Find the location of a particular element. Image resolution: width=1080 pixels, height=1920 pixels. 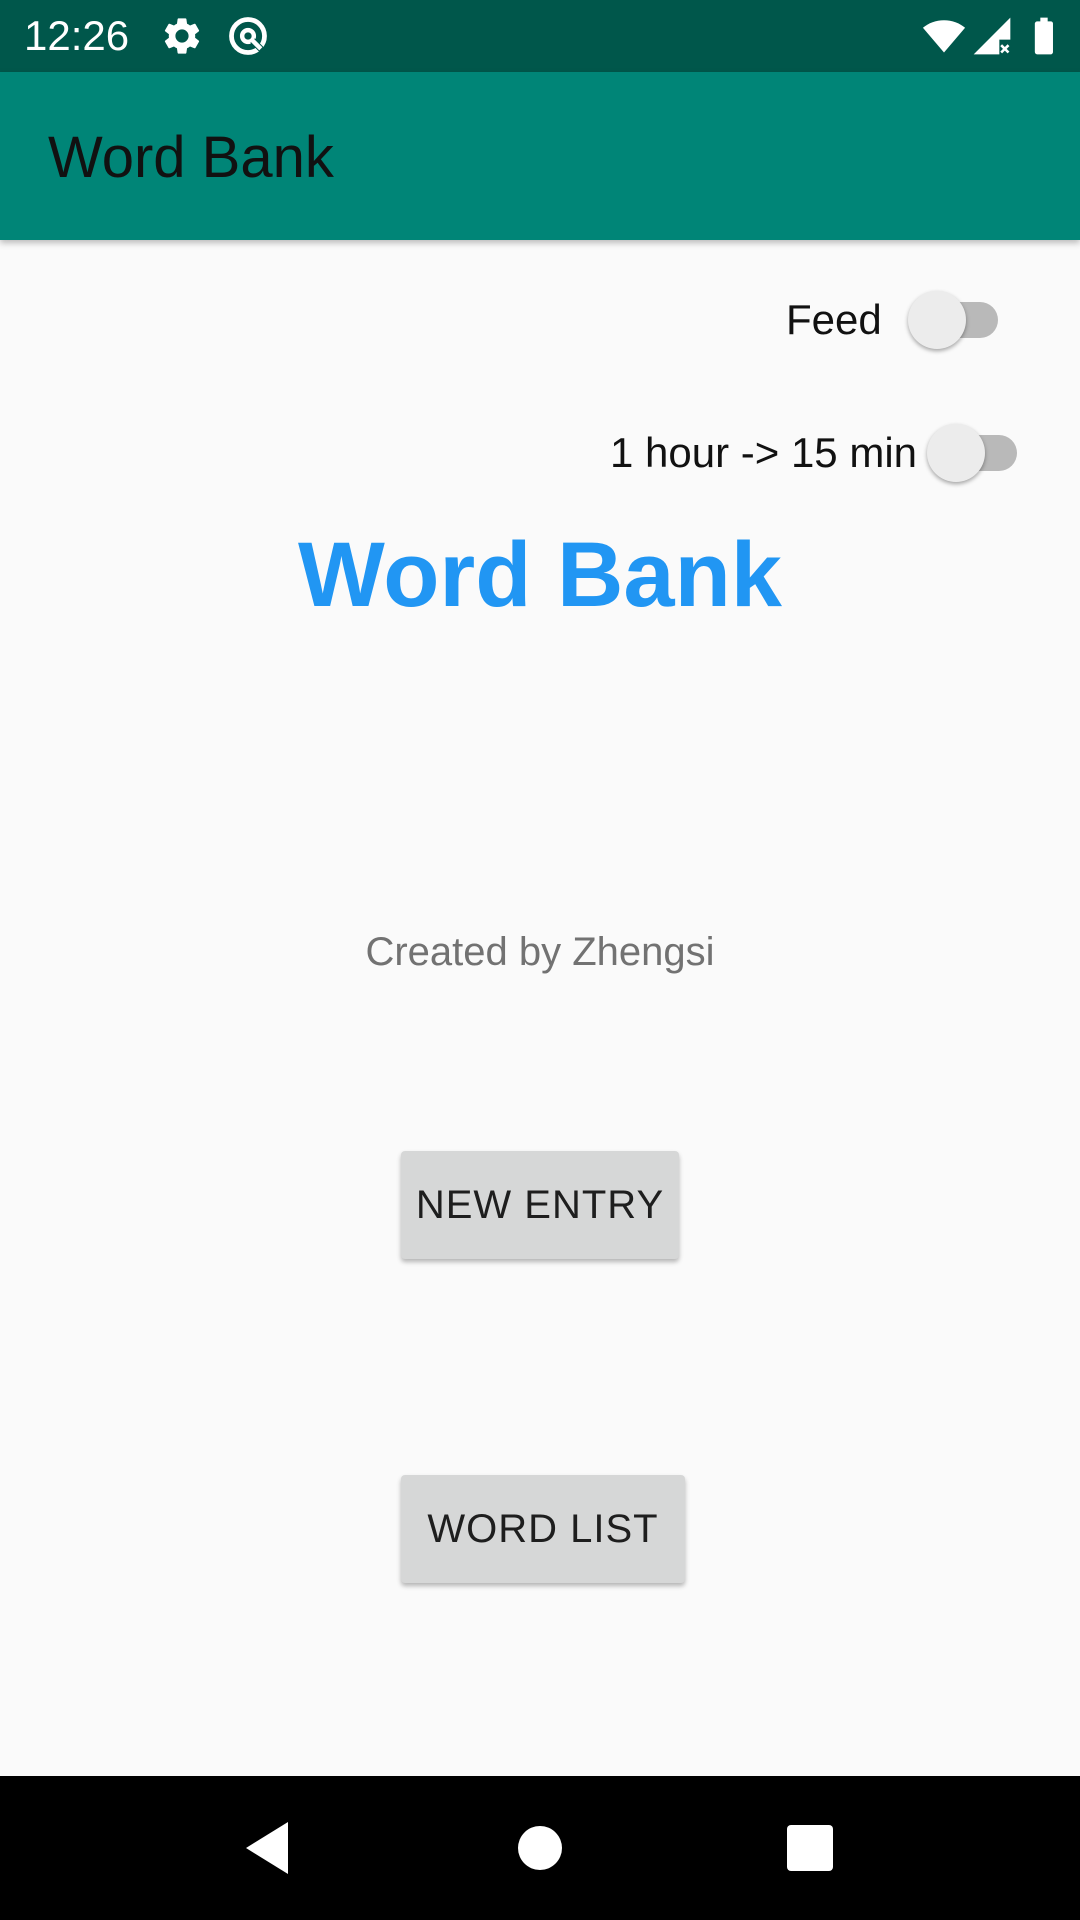

interval-switch-row: 1 hour -> 15 min is located at coordinates (816, 453).